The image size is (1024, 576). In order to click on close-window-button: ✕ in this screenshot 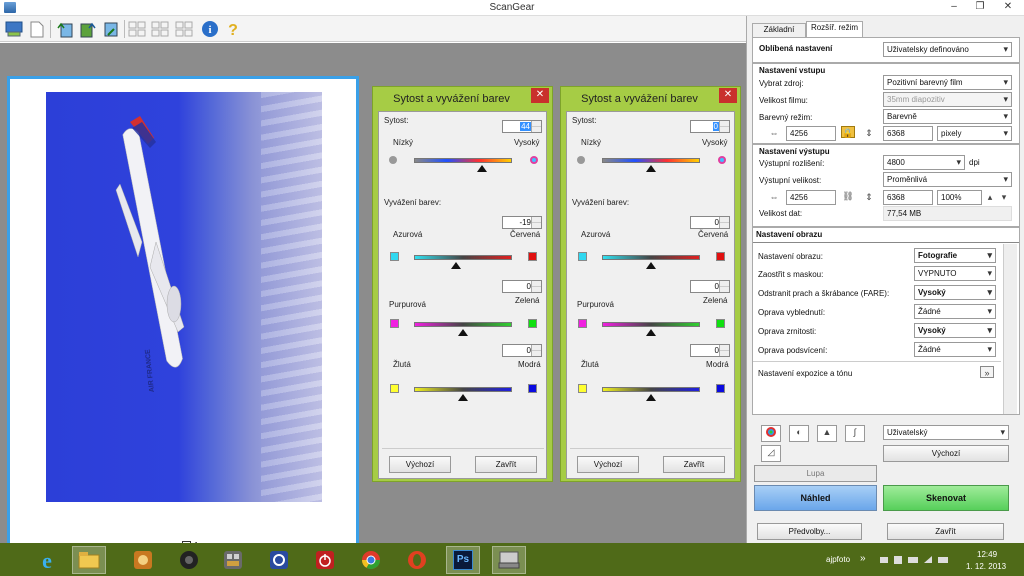, I will do `click(1008, 8)`.